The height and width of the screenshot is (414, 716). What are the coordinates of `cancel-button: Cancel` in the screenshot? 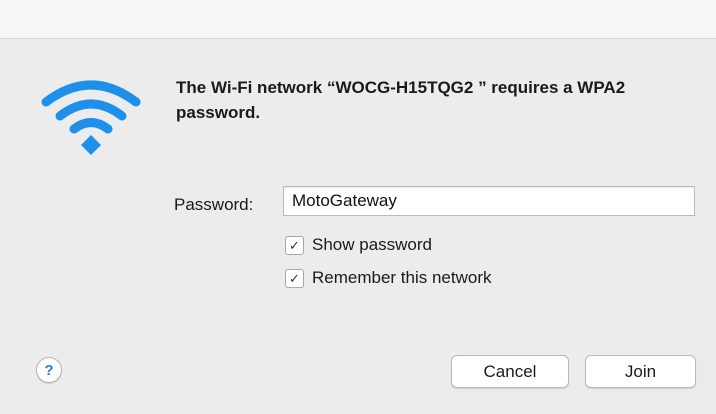 It's located at (510, 371).